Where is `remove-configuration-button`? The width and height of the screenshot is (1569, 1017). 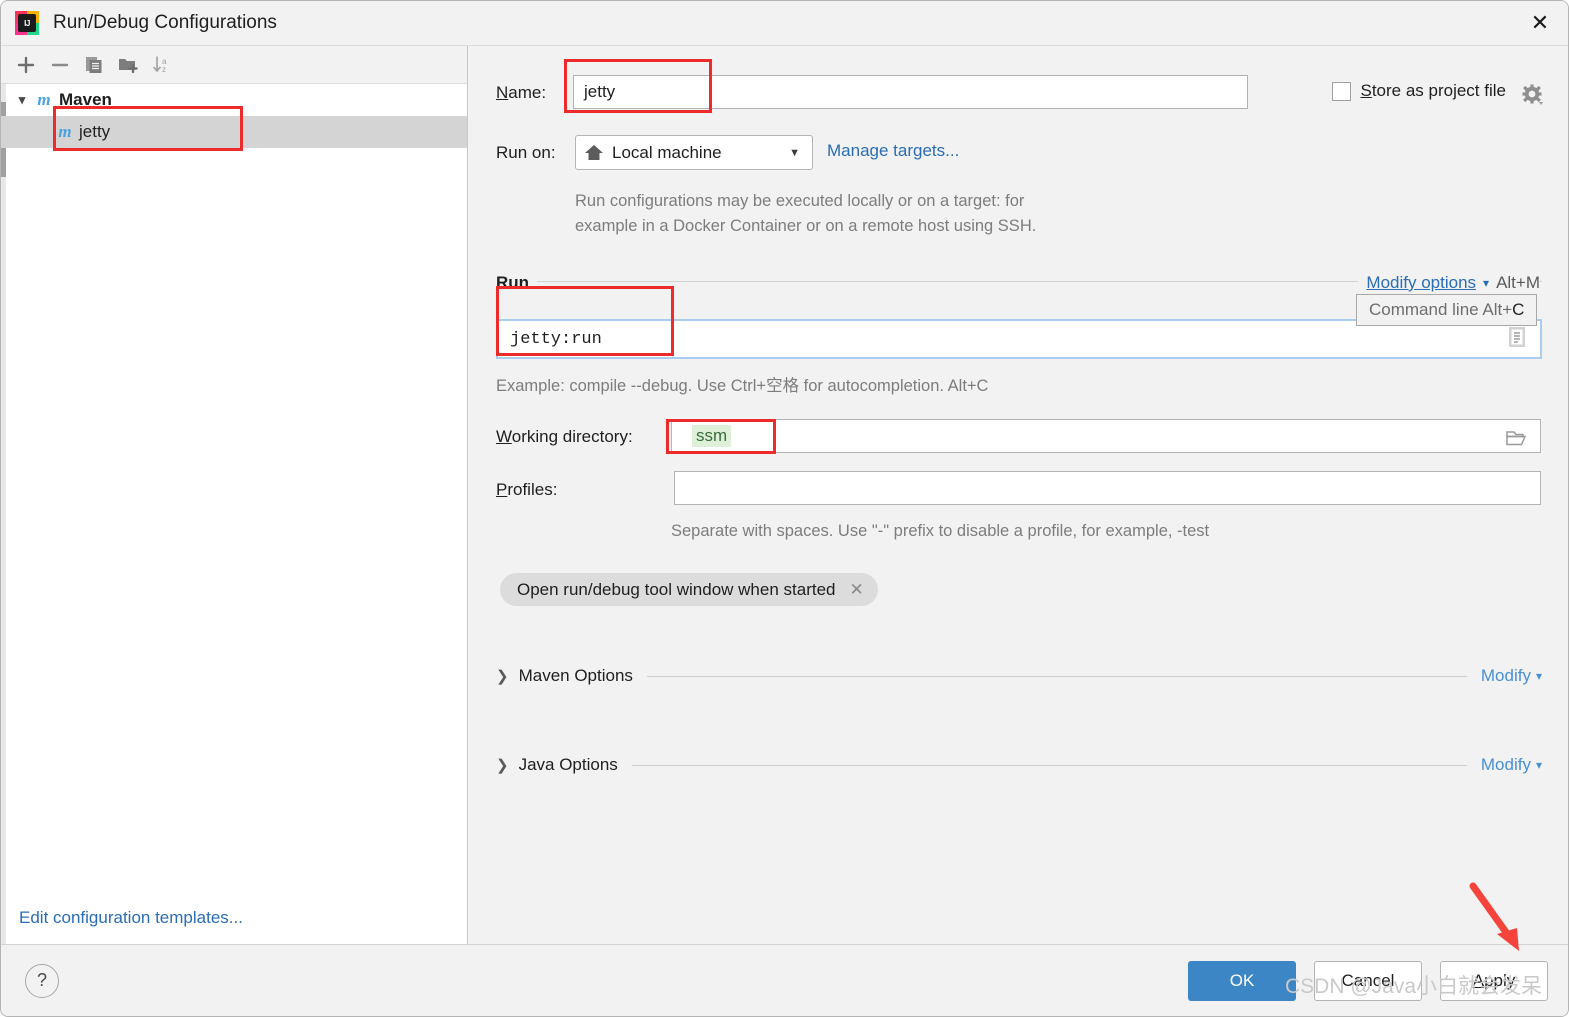 remove-configuration-button is located at coordinates (60, 65).